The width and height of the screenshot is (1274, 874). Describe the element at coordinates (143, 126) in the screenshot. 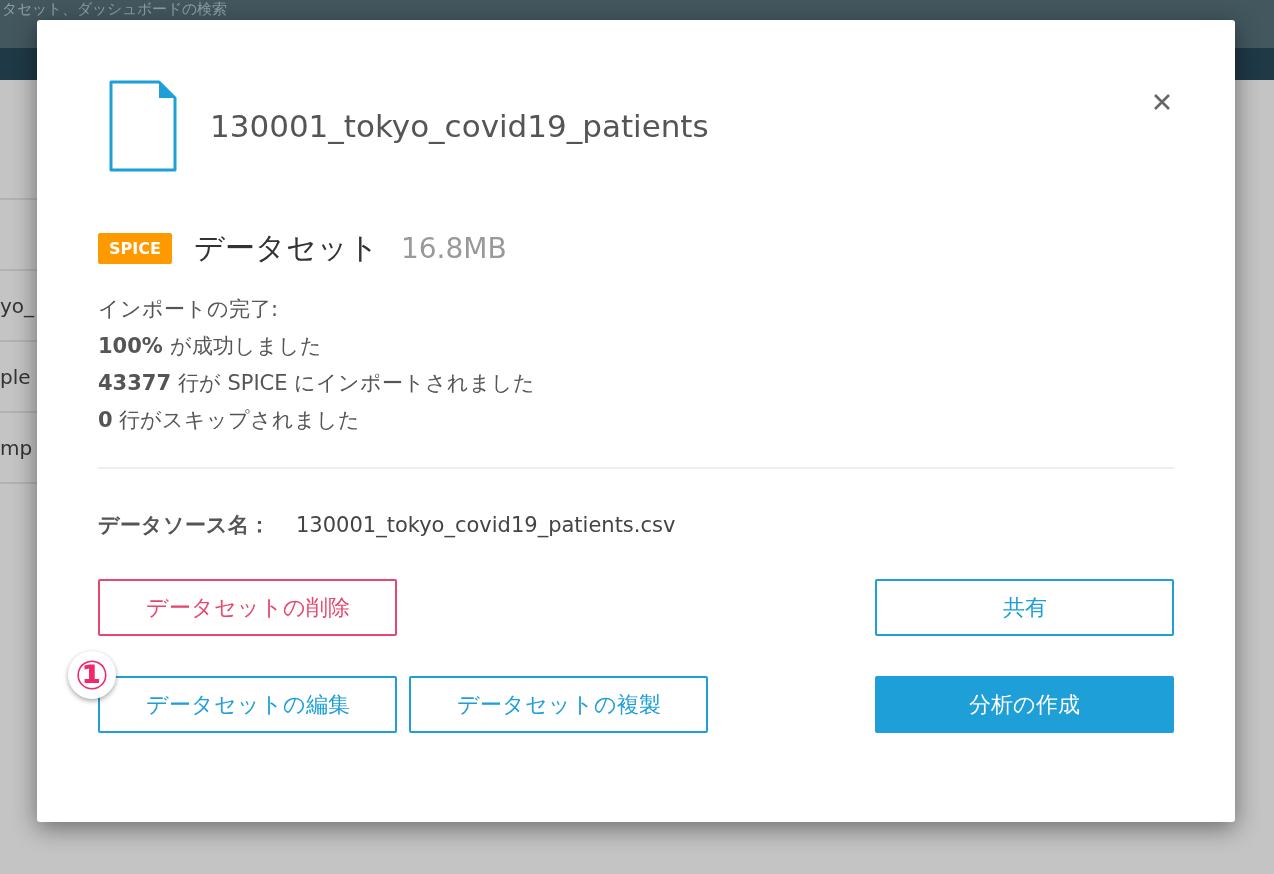

I see `file-icon` at that location.